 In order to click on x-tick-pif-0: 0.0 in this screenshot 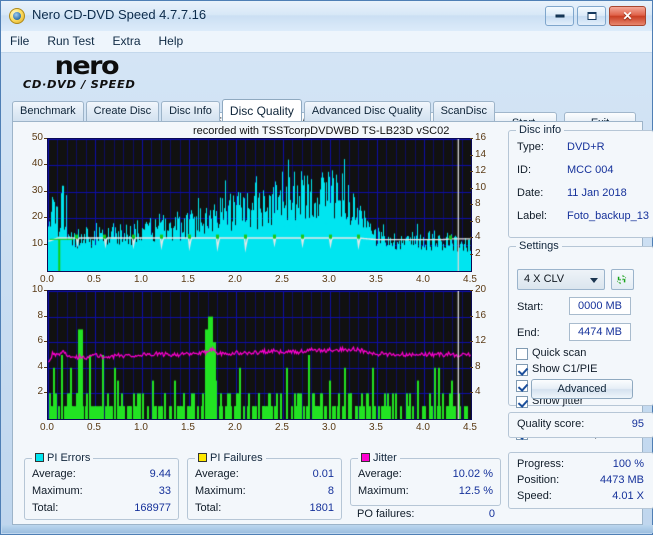, I will do `click(47, 427)`.